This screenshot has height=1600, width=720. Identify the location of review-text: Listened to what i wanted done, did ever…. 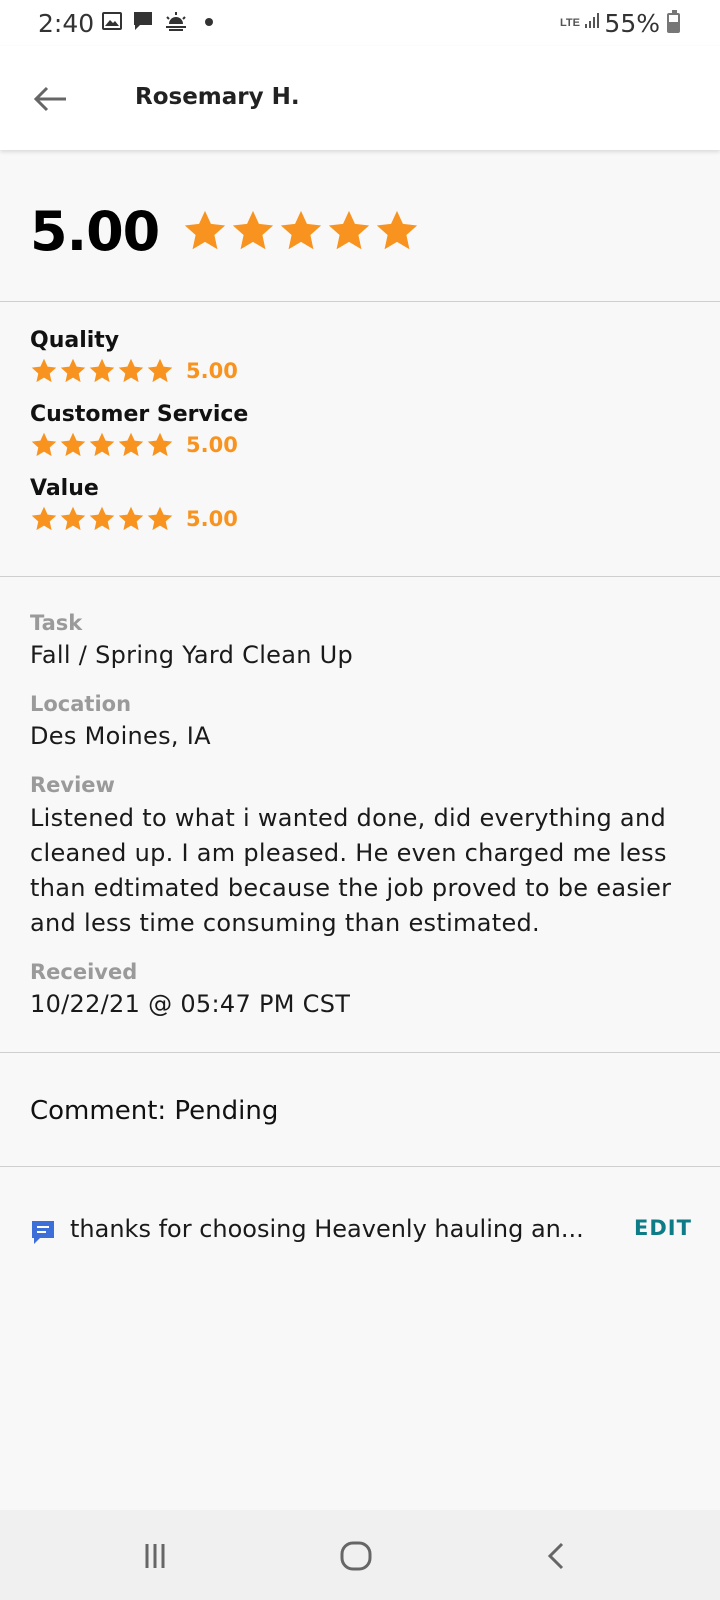
(351, 870).